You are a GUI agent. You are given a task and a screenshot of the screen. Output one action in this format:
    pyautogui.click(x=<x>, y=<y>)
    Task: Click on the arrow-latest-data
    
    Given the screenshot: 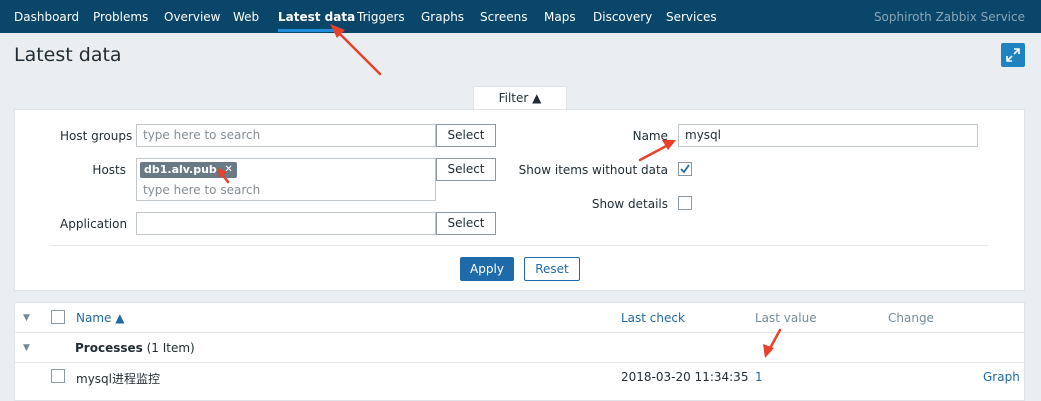 What is the action you would take?
    pyautogui.click(x=358, y=52)
    